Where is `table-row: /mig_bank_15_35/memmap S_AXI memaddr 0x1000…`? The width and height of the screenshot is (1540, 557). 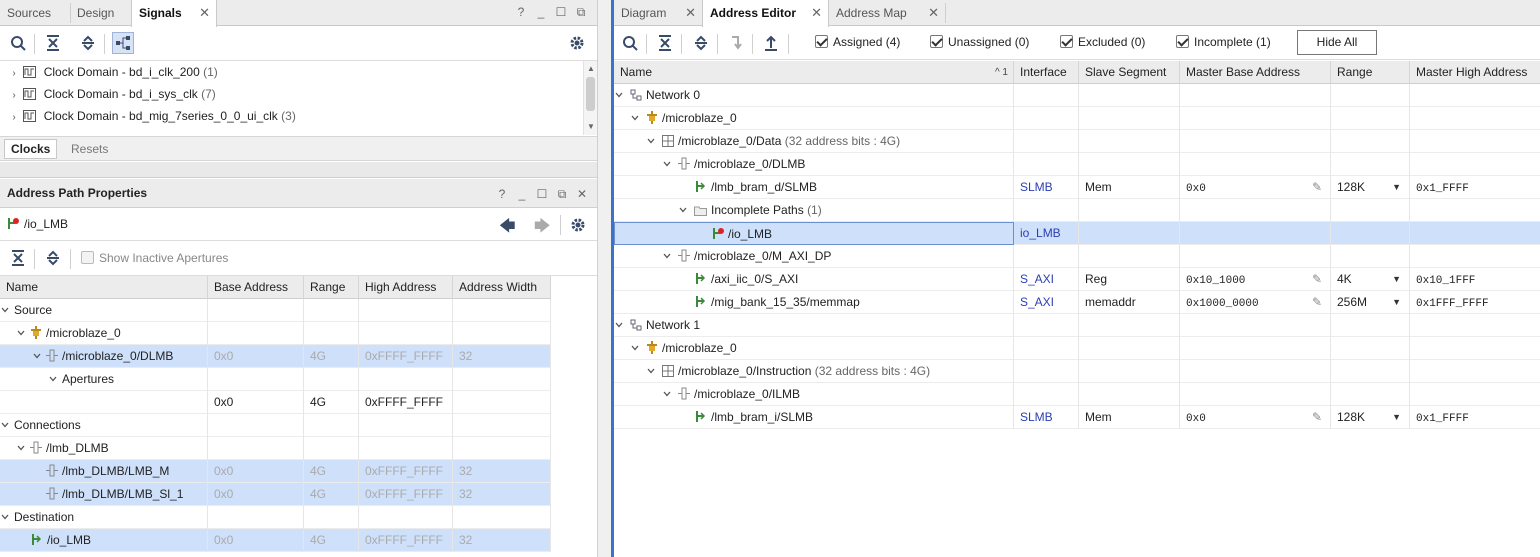
table-row: /mig_bank_15_35/memmap S_AXI memaddr 0x1000… is located at coordinates (1077, 302).